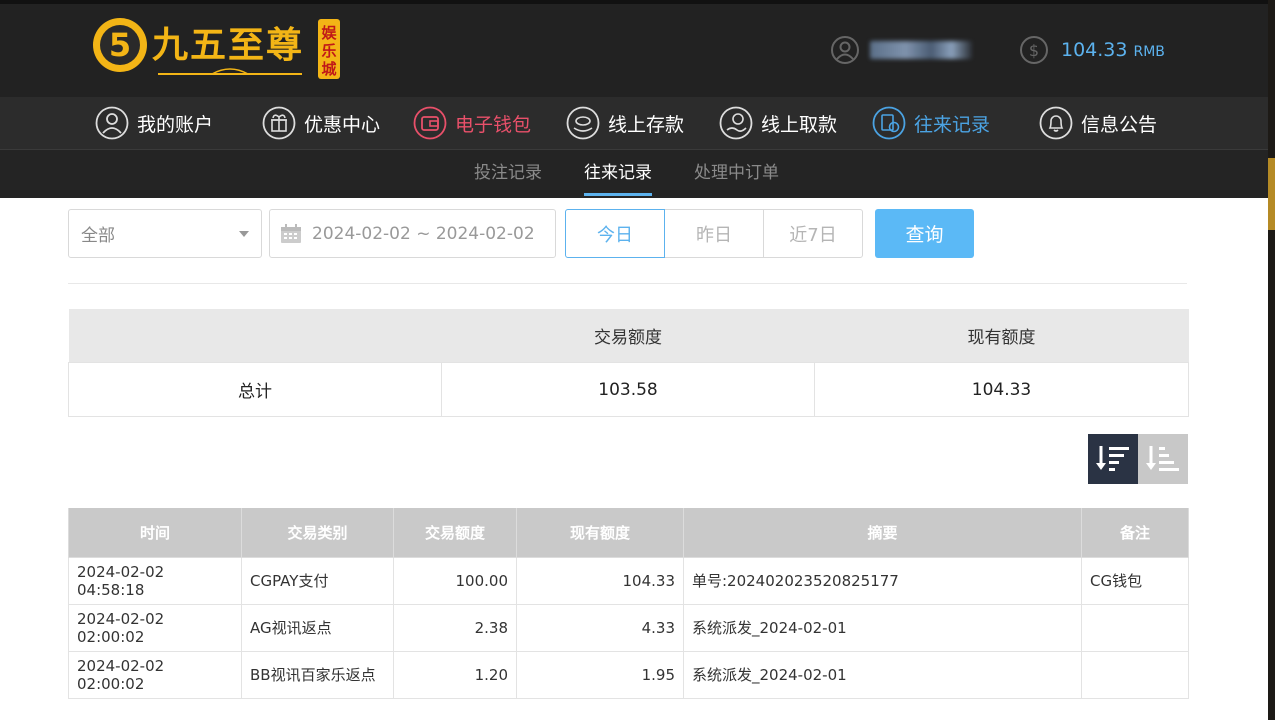 The width and height of the screenshot is (1275, 720). What do you see at coordinates (600, 581) in the screenshot?
I see `cell-balance: 104.33` at bounding box center [600, 581].